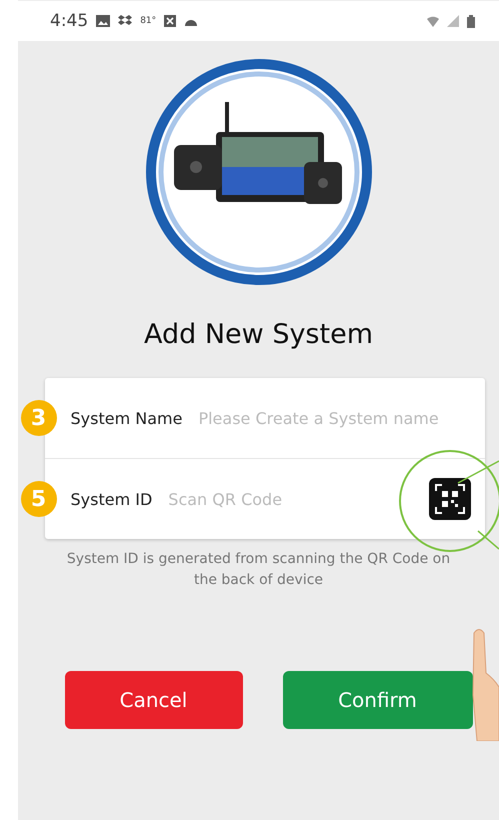  I want to click on dropbox-icon, so click(125, 21).